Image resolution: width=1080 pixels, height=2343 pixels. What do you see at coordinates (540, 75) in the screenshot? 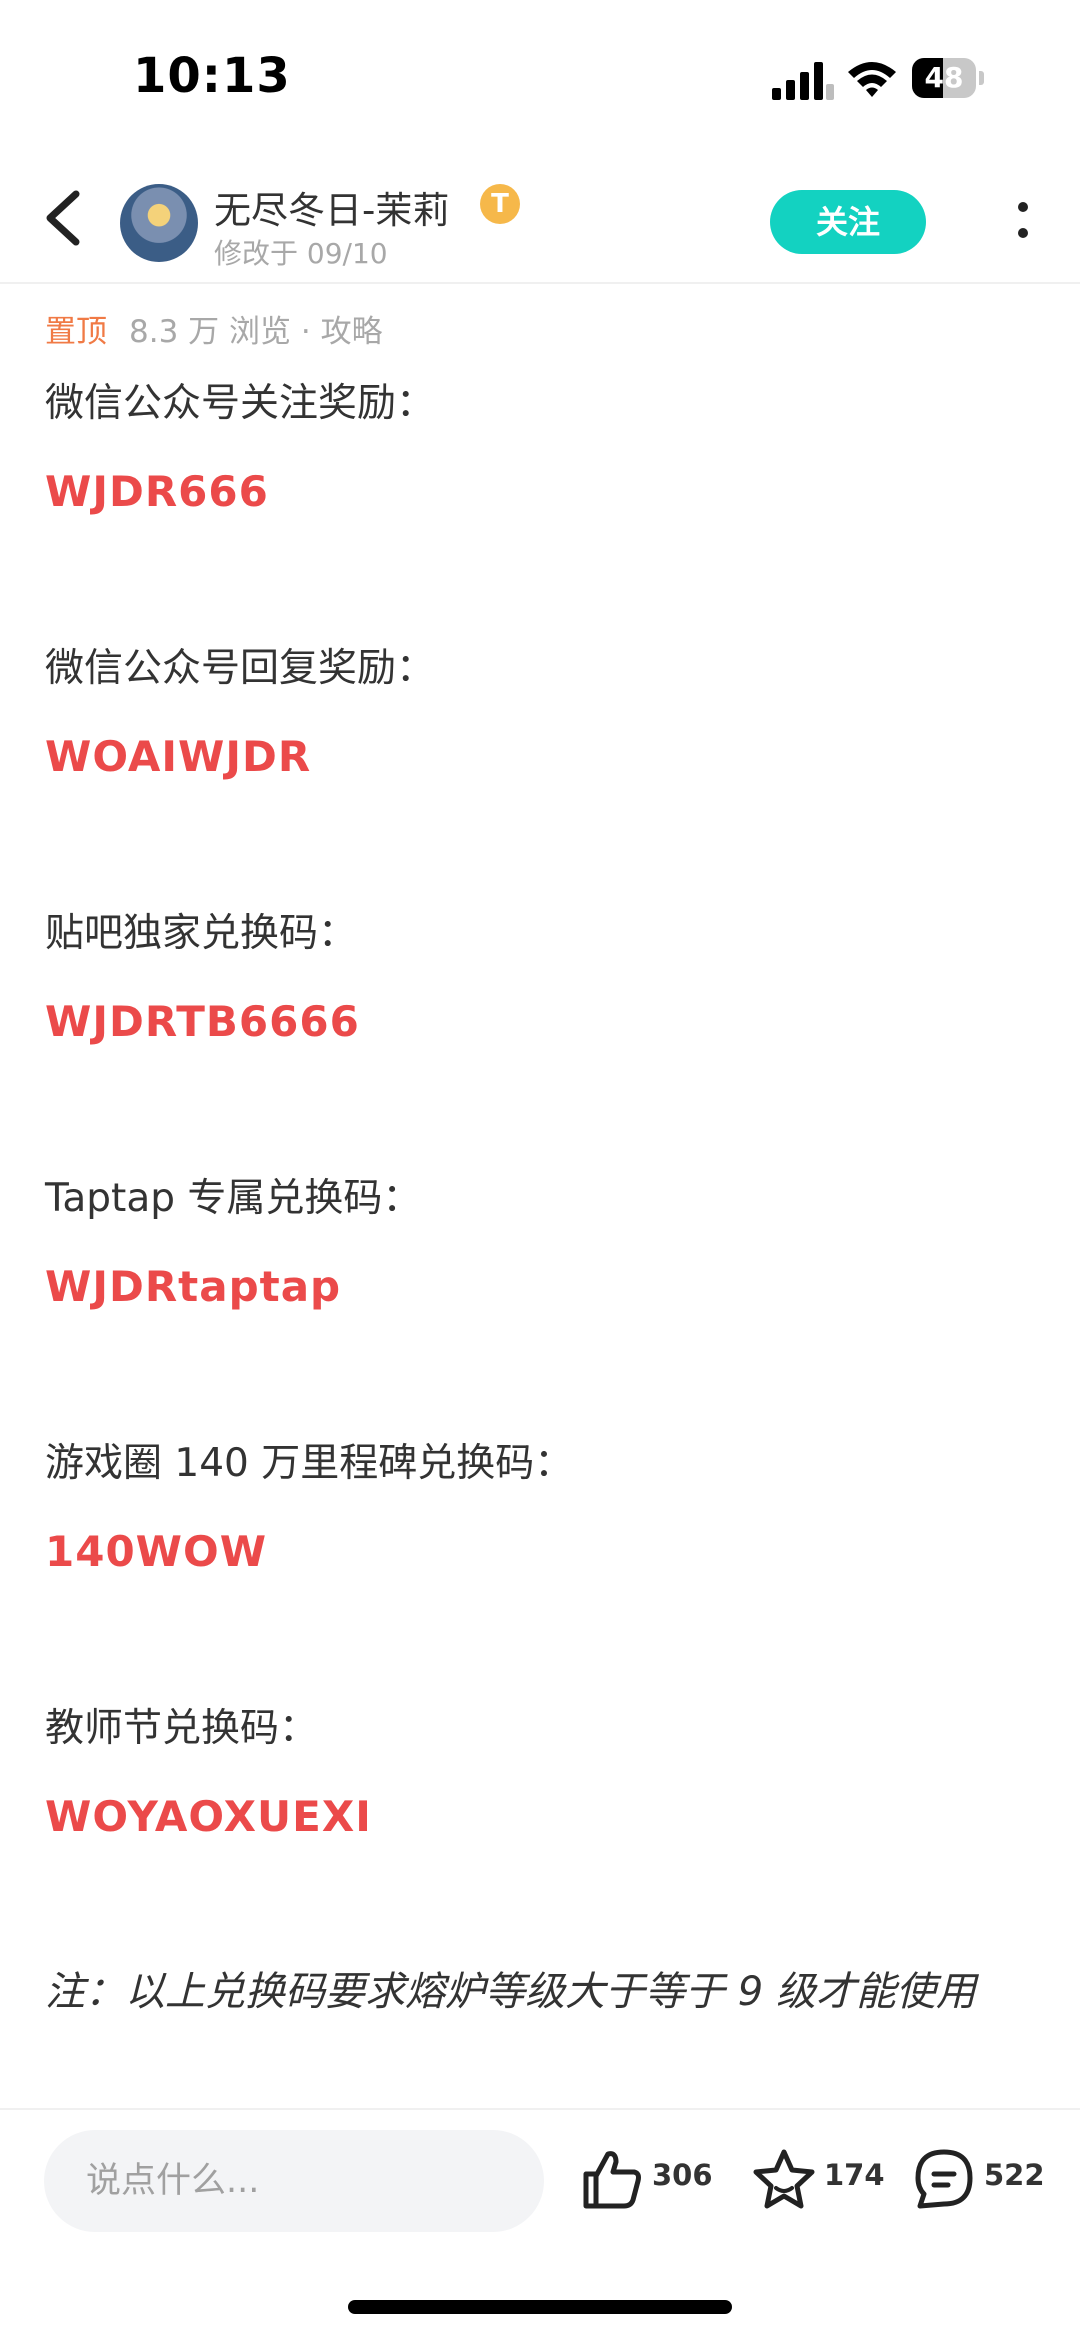
I see `status-bar: 10:13 48` at bounding box center [540, 75].